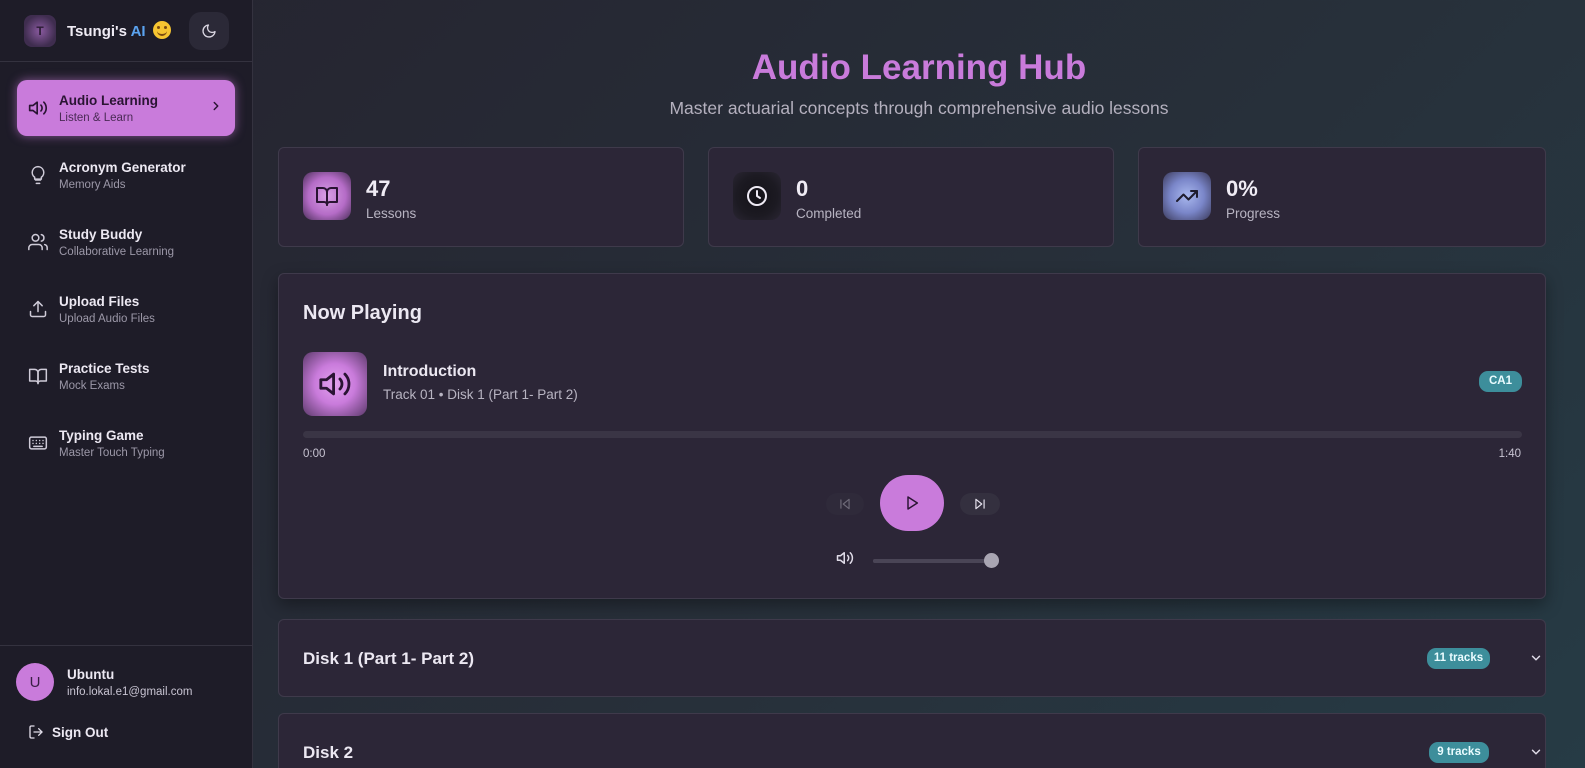 This screenshot has height=768, width=1585. I want to click on skip-back-icon, so click(845, 504).